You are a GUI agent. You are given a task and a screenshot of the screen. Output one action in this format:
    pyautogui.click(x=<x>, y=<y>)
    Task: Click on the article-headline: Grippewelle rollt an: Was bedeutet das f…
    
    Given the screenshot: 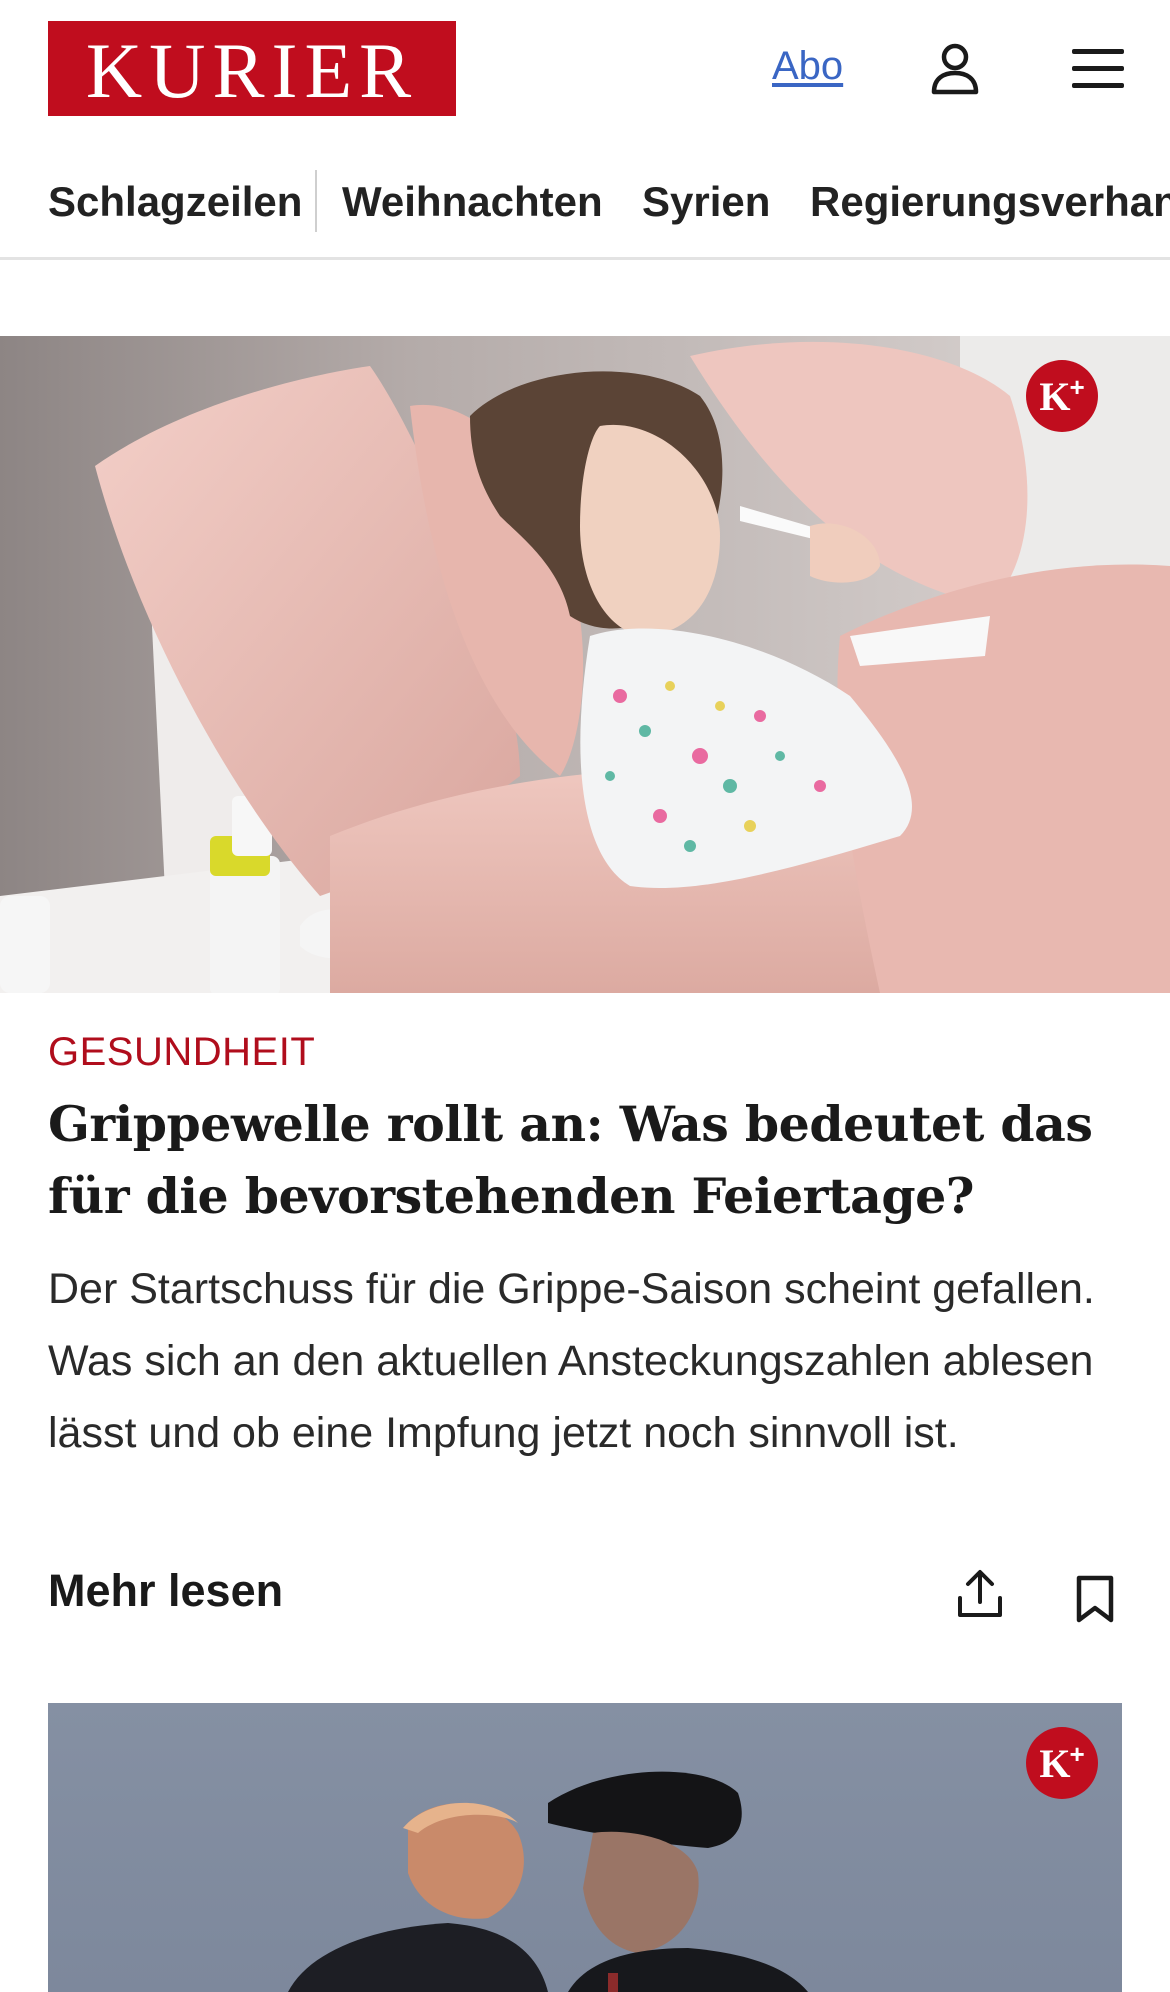 What is the action you would take?
    pyautogui.click(x=588, y=1160)
    